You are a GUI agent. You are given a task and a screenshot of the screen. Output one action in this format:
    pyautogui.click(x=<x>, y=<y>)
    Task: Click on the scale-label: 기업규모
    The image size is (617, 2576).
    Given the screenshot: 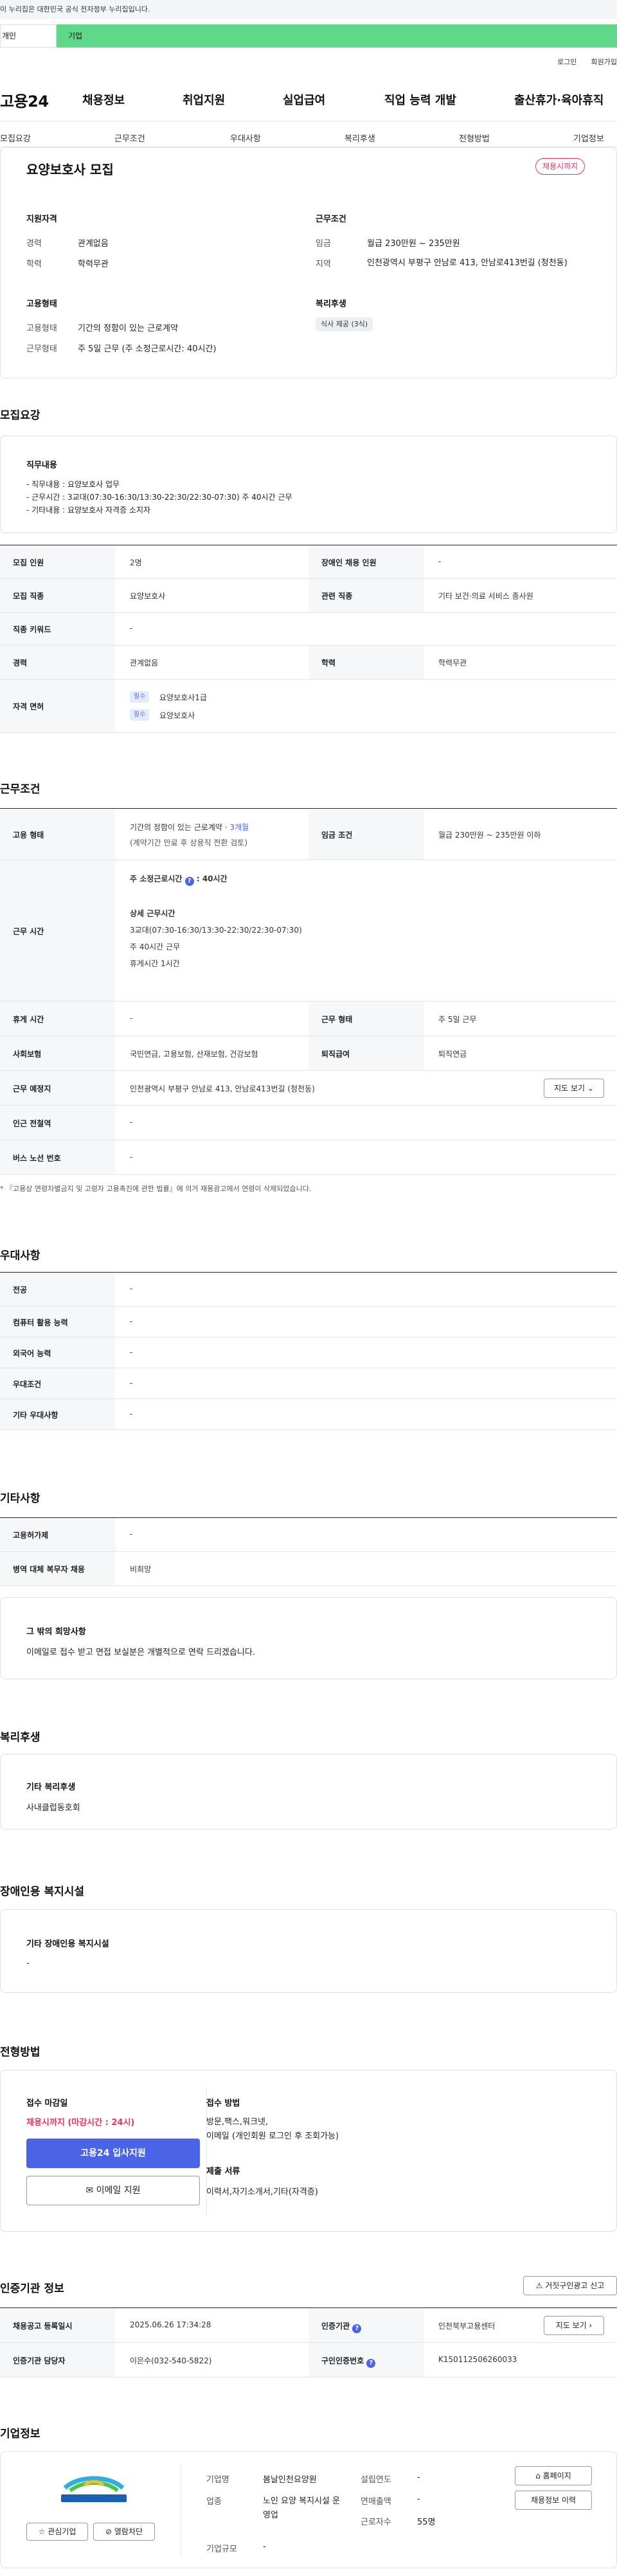 What is the action you would take?
    pyautogui.click(x=222, y=2549)
    